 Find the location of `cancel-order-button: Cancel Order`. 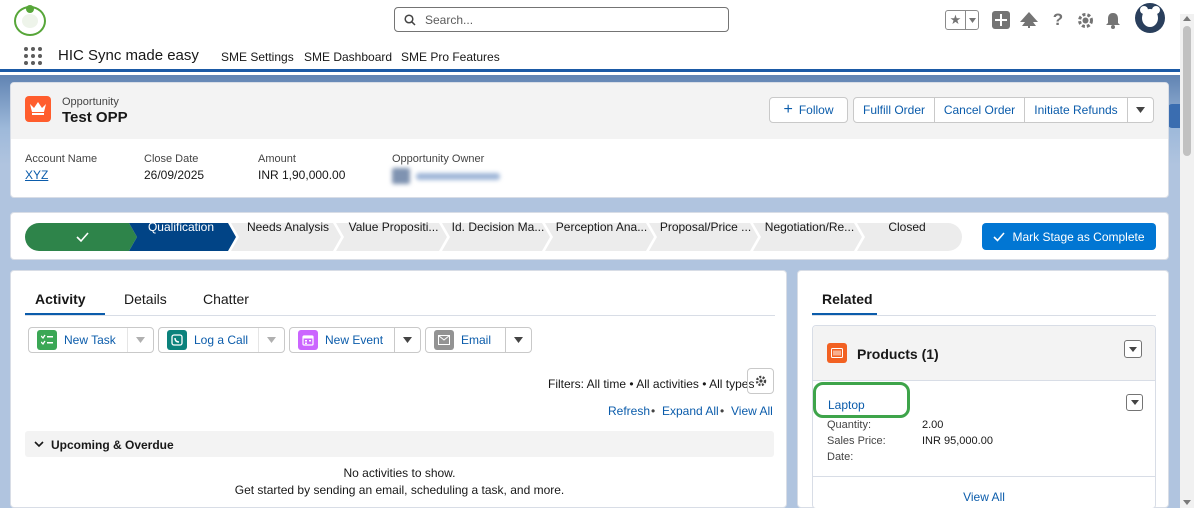

cancel-order-button: Cancel Order is located at coordinates (979, 110).